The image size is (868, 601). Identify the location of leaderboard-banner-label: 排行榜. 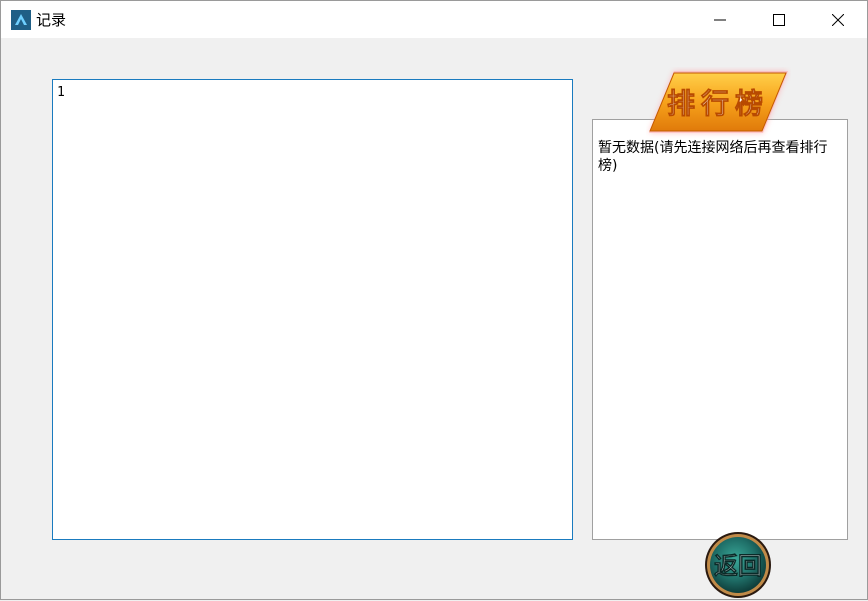
(718, 103).